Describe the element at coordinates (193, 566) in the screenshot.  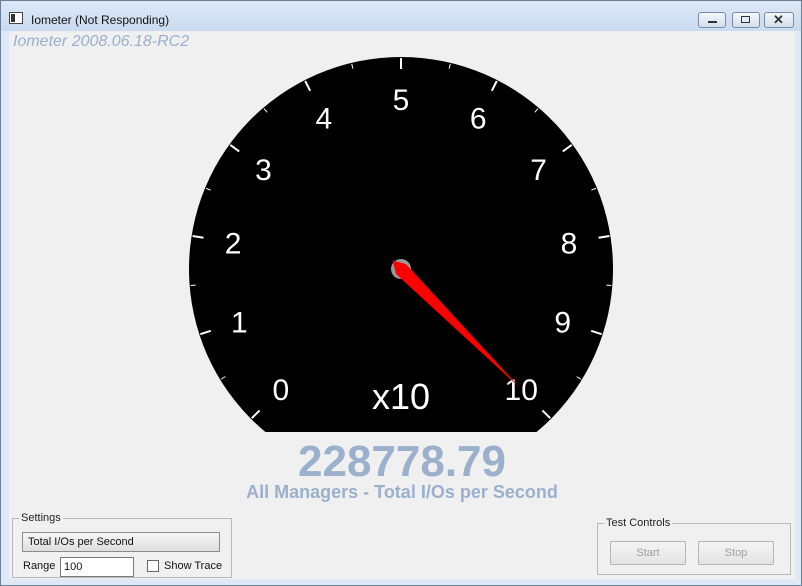
I see `show-trace-label: Show Trace` at that location.